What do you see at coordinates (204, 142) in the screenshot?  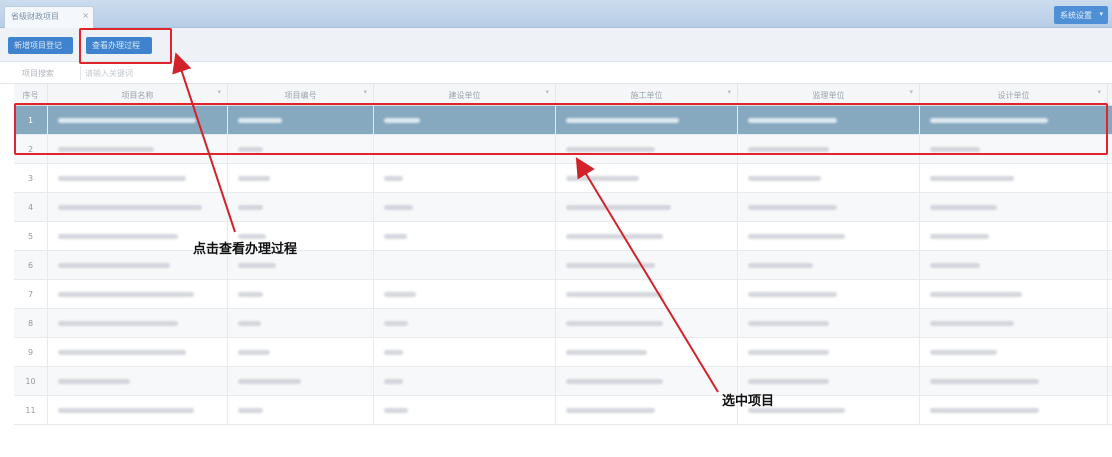 I see `arrow-to-view-button` at bounding box center [204, 142].